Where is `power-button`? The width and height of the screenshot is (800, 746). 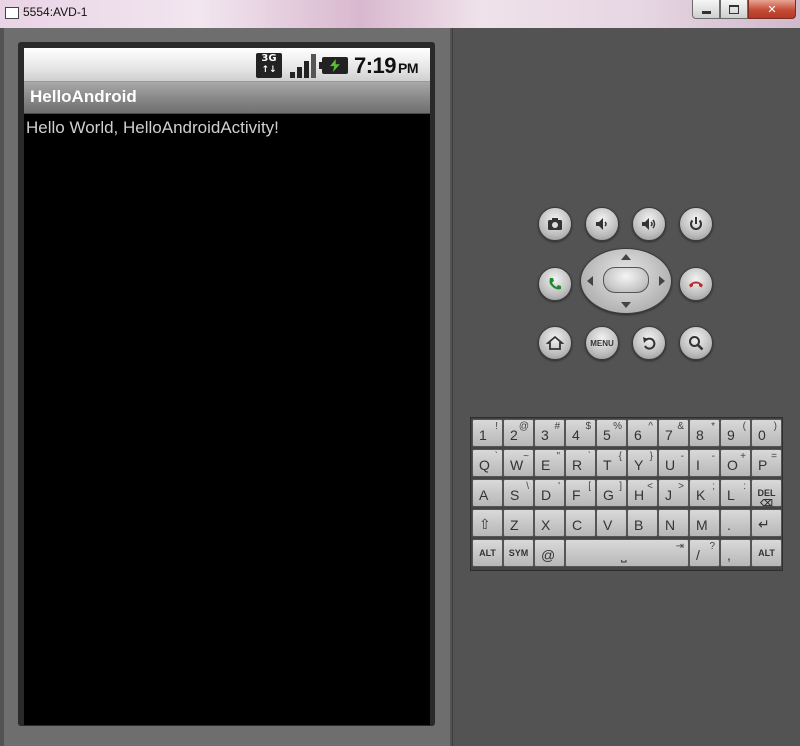
power-button is located at coordinates (696, 224).